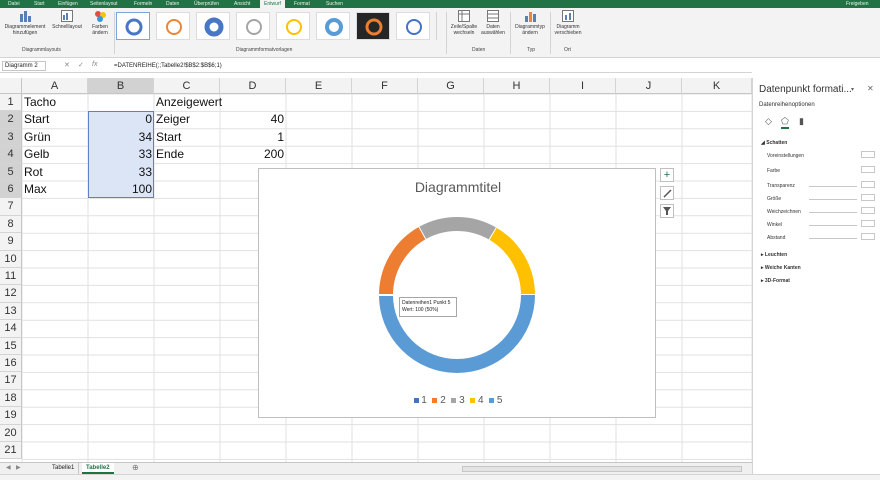  I want to click on cell-c2: Zeiger, so click(187, 119).